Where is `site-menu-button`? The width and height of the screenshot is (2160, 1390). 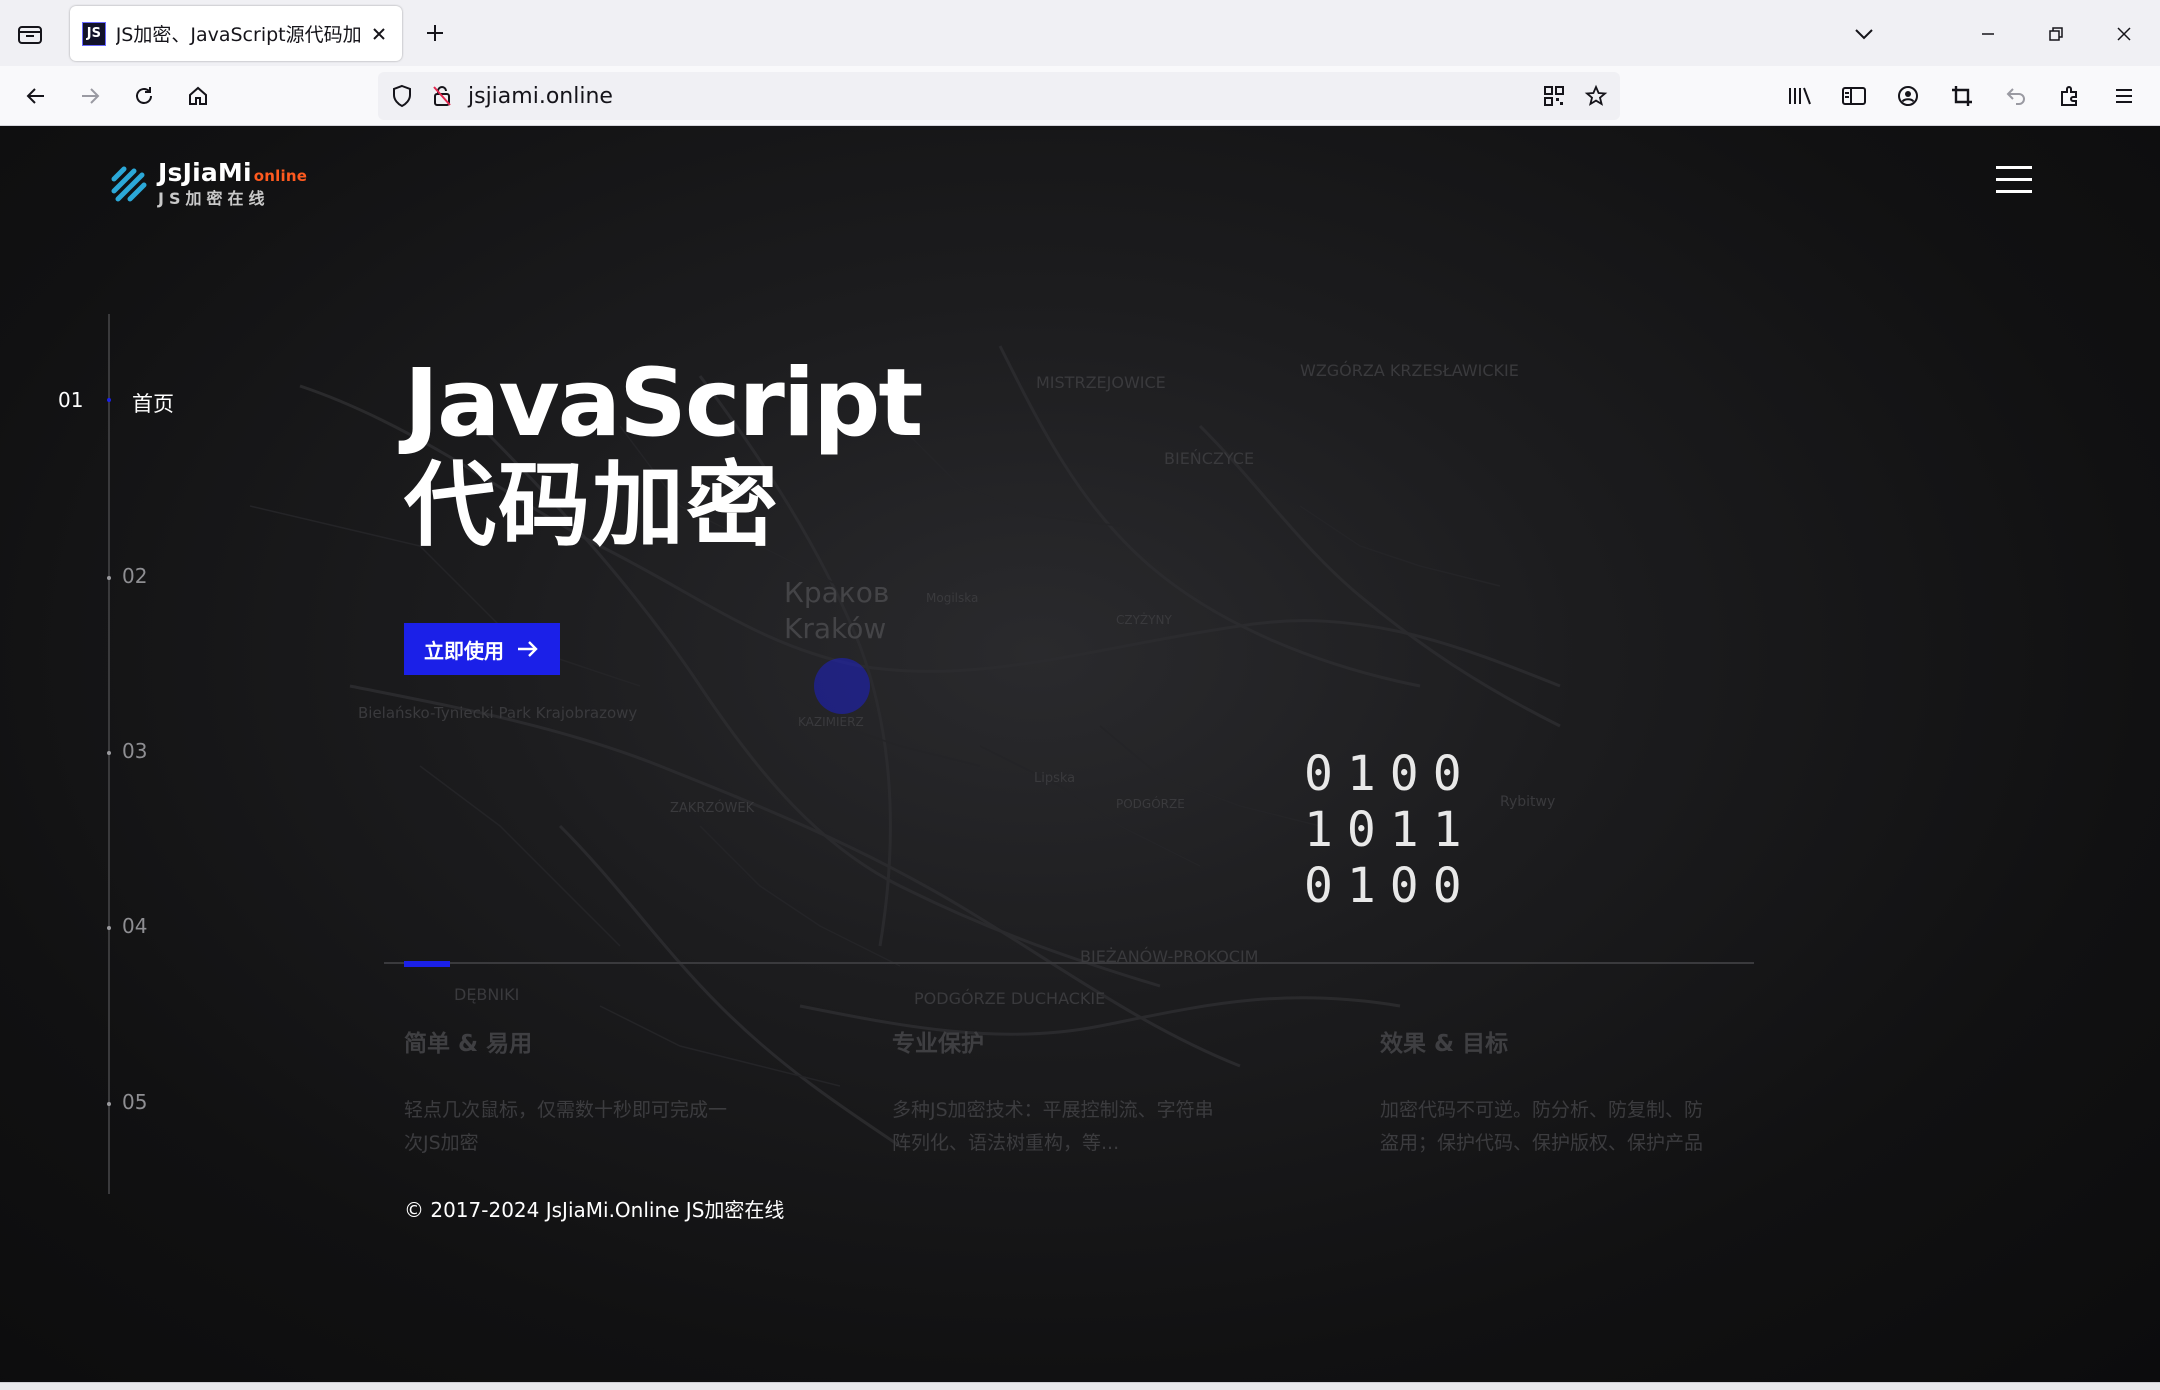
site-menu-button is located at coordinates (2014, 180).